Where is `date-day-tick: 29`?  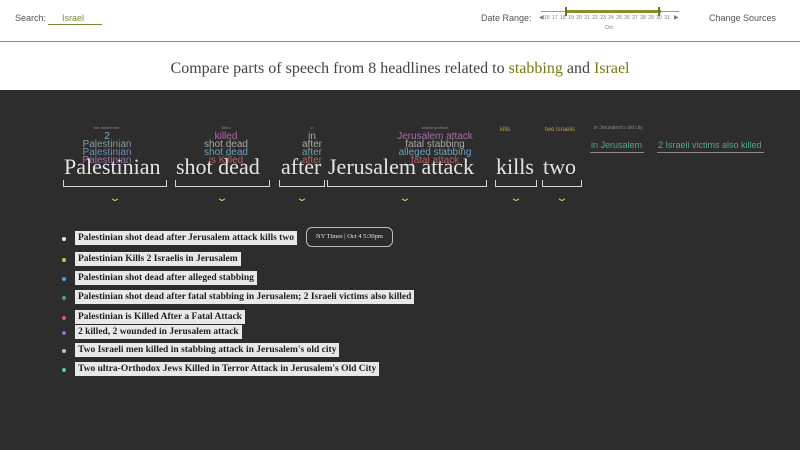
date-day-tick: 29 is located at coordinates (651, 18).